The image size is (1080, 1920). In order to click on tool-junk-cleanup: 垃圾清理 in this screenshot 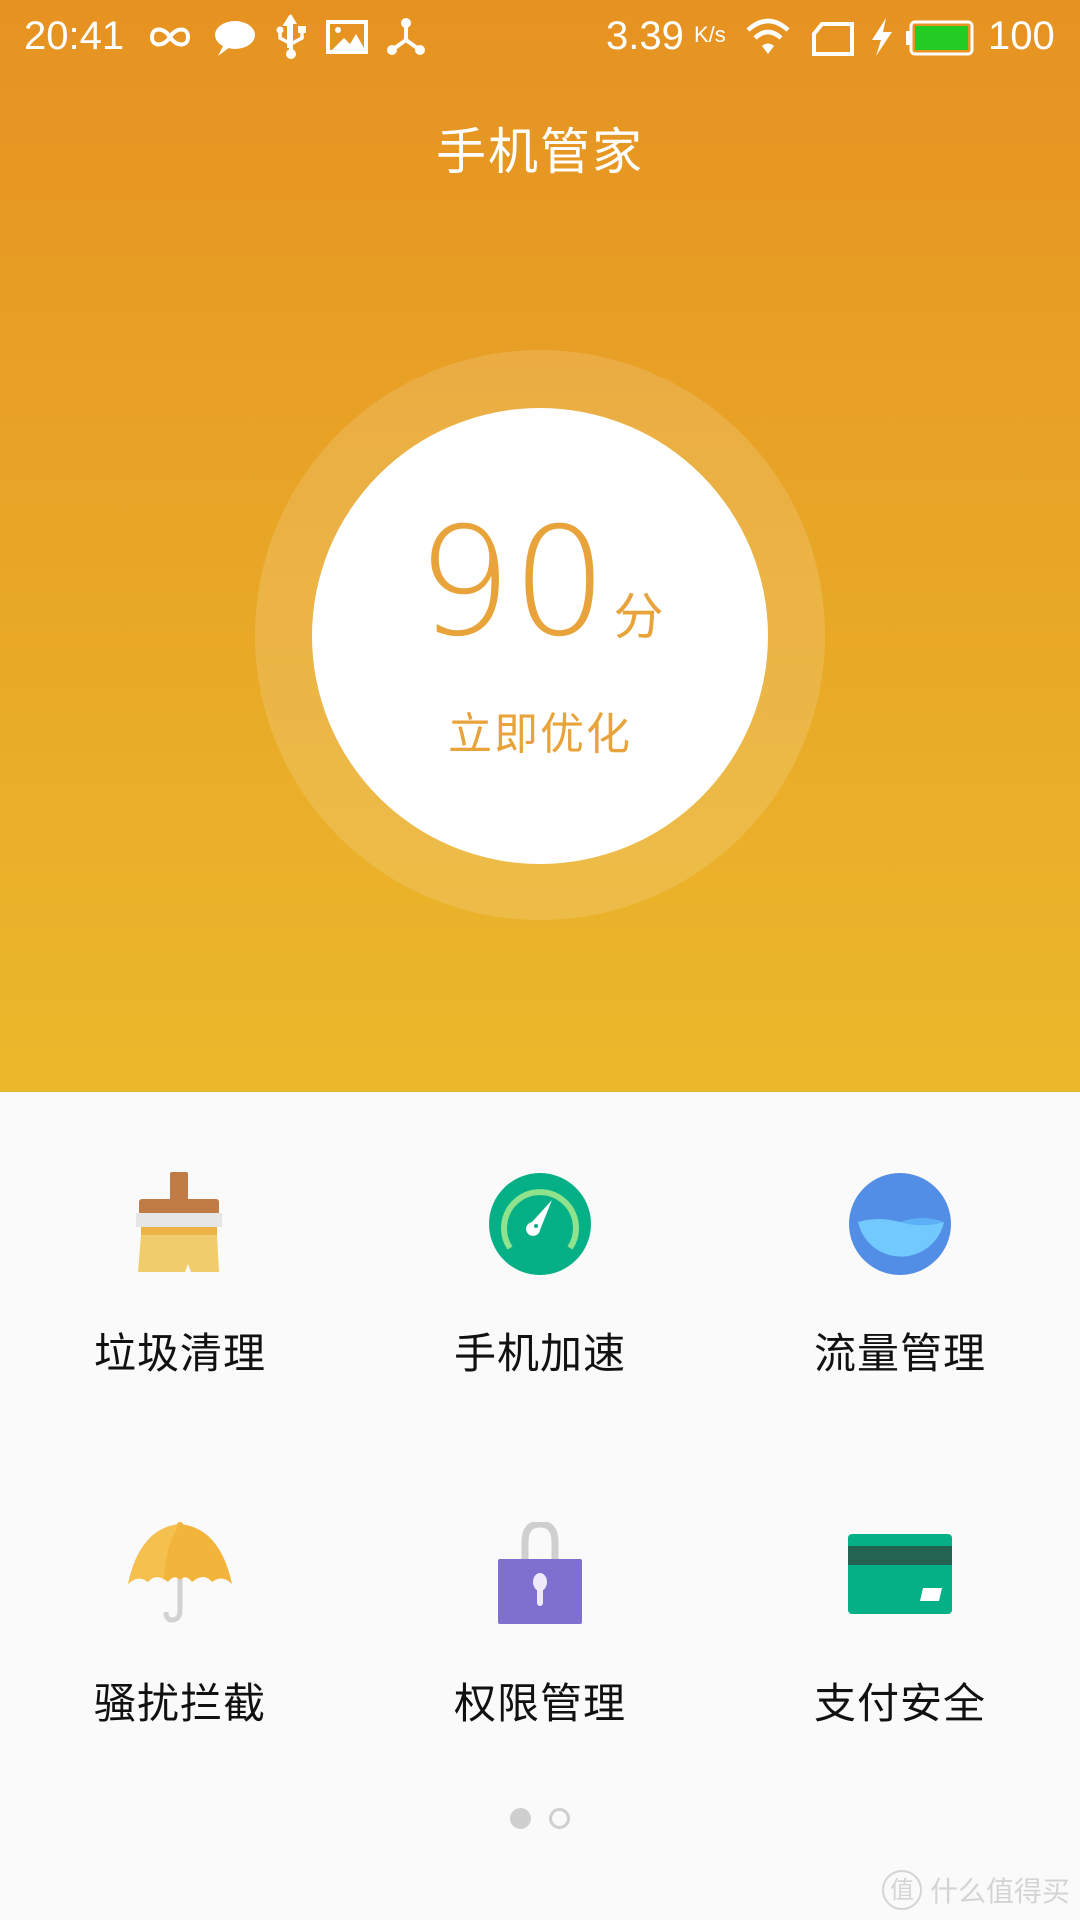, I will do `click(180, 1267)`.